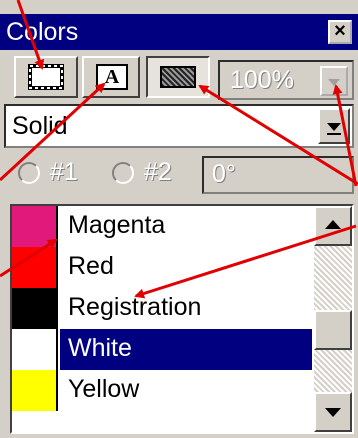 The width and height of the screenshot is (358, 438). Describe the element at coordinates (179, 32) in the screenshot. I see `palette-titlebar: Colors ×` at that location.